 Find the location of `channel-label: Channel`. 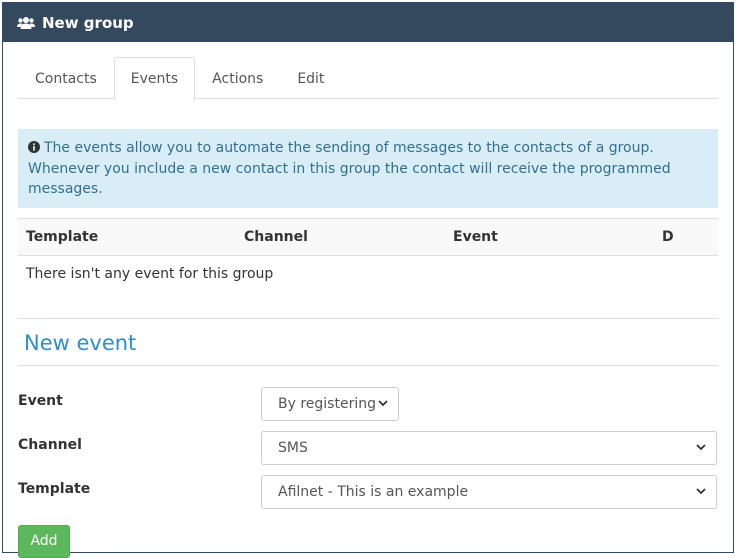

channel-label: Channel is located at coordinates (50, 444).